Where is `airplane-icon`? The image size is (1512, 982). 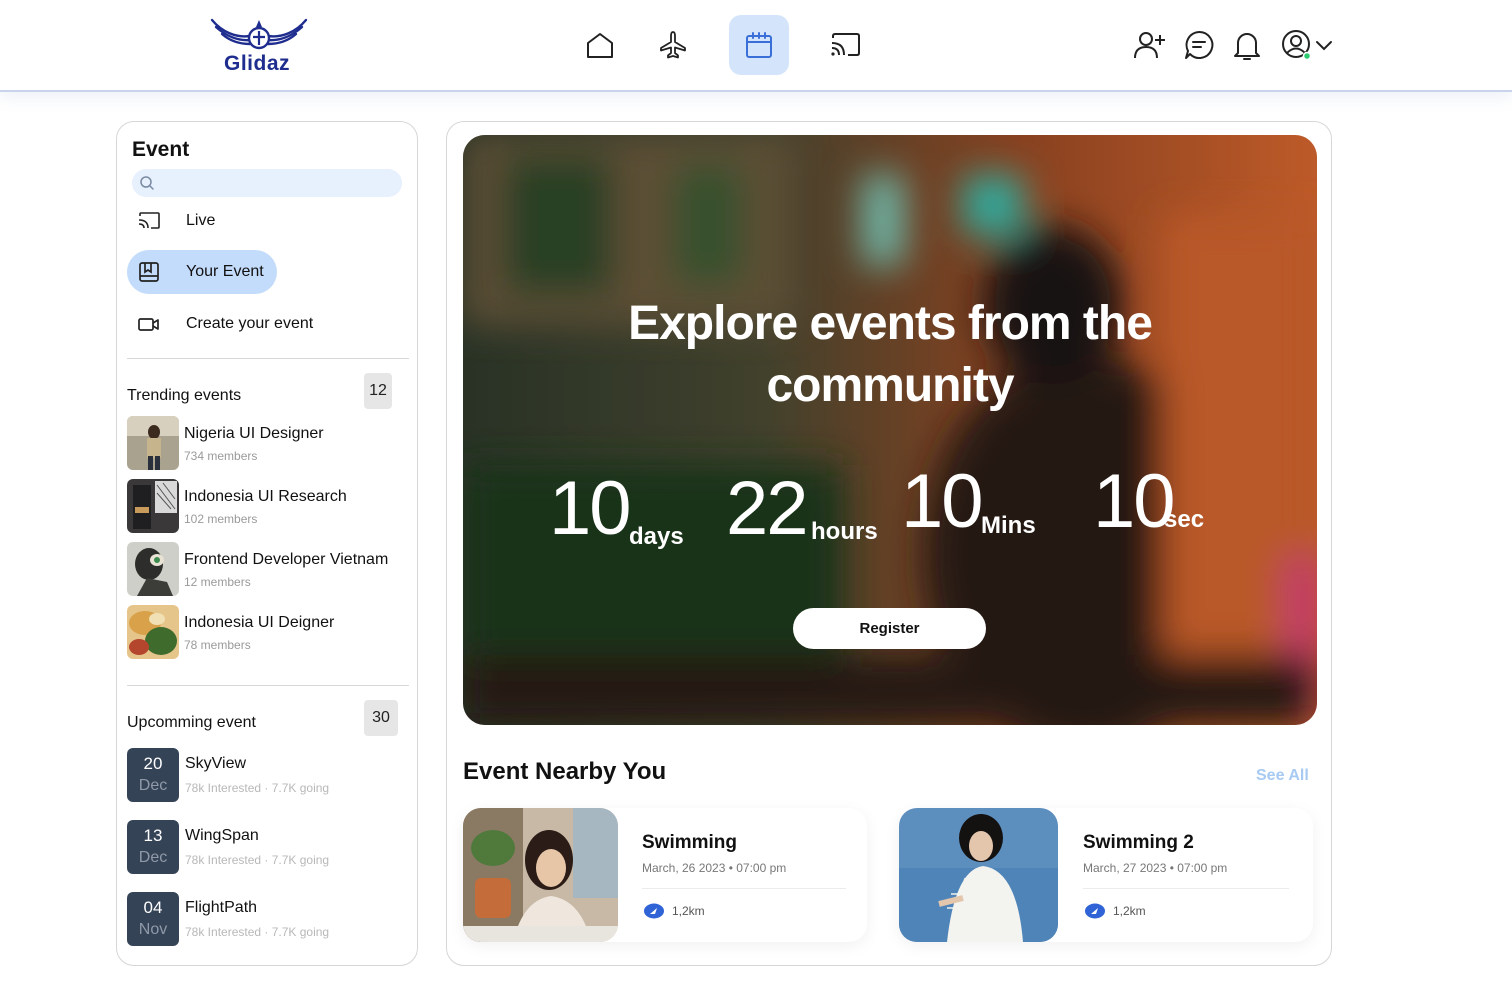
airplane-icon is located at coordinates (673, 45).